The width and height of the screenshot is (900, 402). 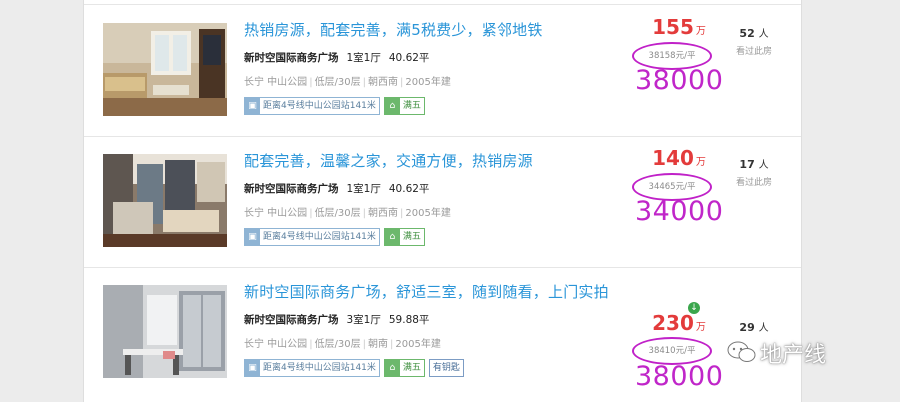 What do you see at coordinates (754, 41) in the screenshot?
I see `view-count: 52 人 看过此房` at bounding box center [754, 41].